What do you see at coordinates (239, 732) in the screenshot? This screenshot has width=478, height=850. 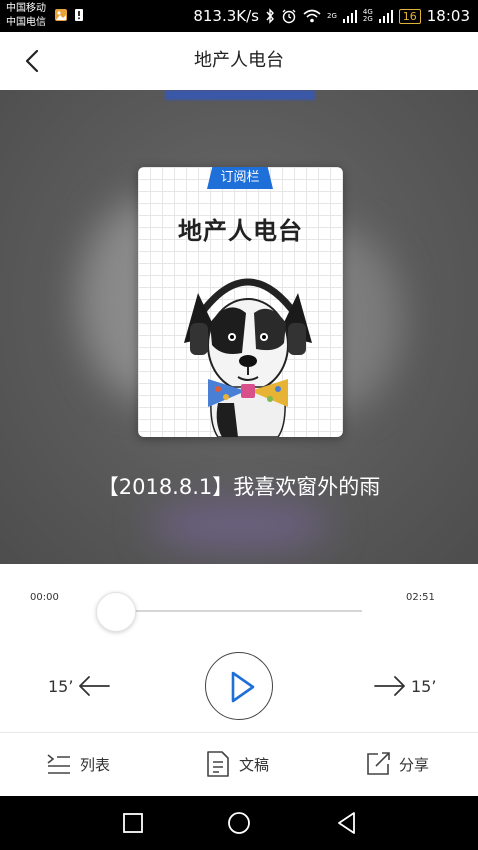 I see `divider` at bounding box center [239, 732].